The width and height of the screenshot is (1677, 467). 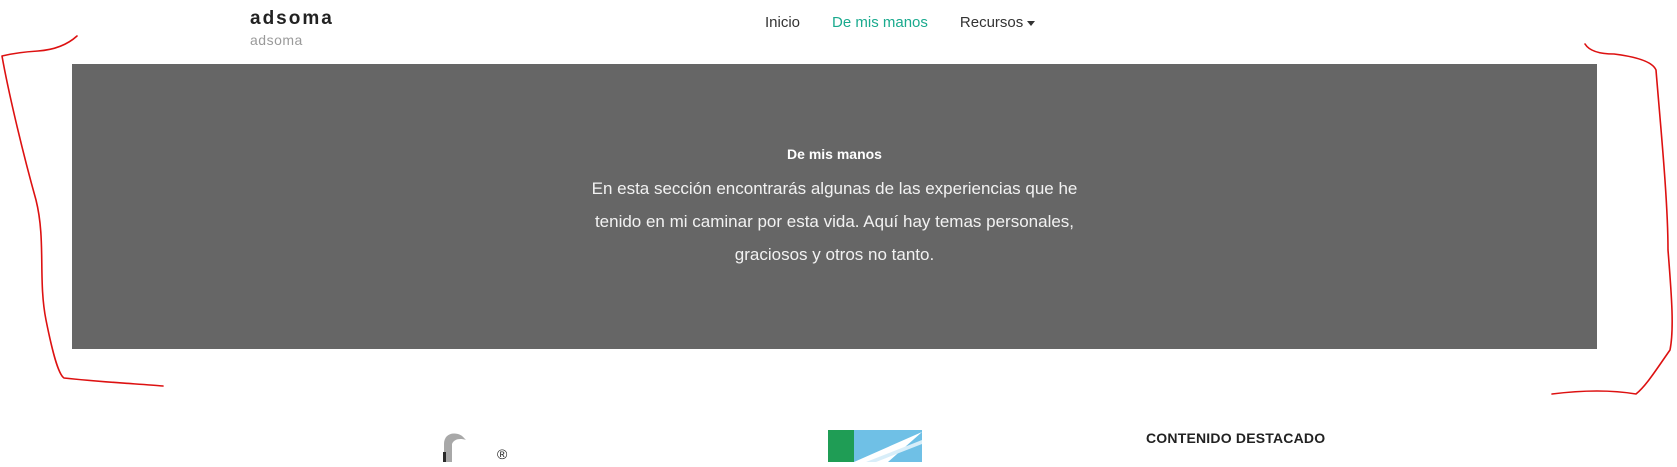 I want to click on site-brand: adsoma adsoma, so click(x=292, y=28).